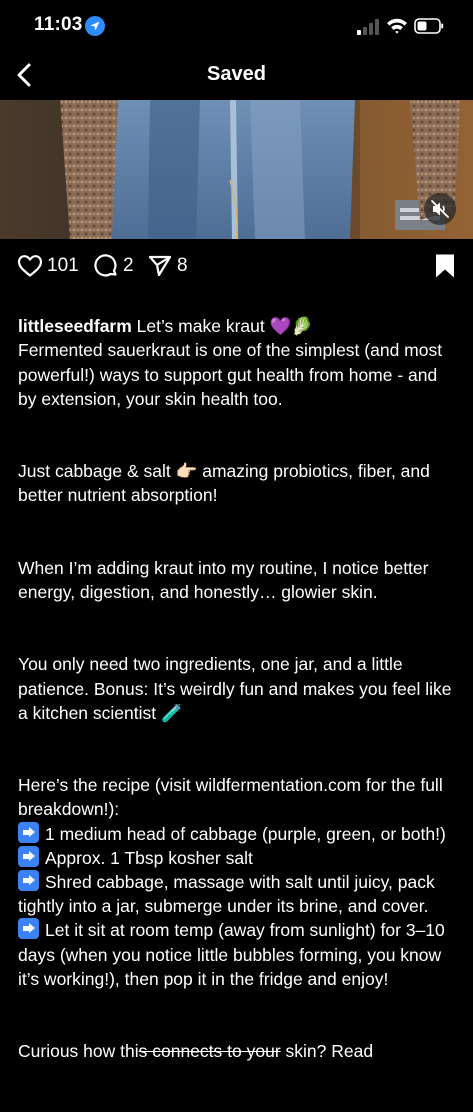 This screenshot has height=1112, width=473. I want to click on nav-bar: Saved, so click(236, 76).